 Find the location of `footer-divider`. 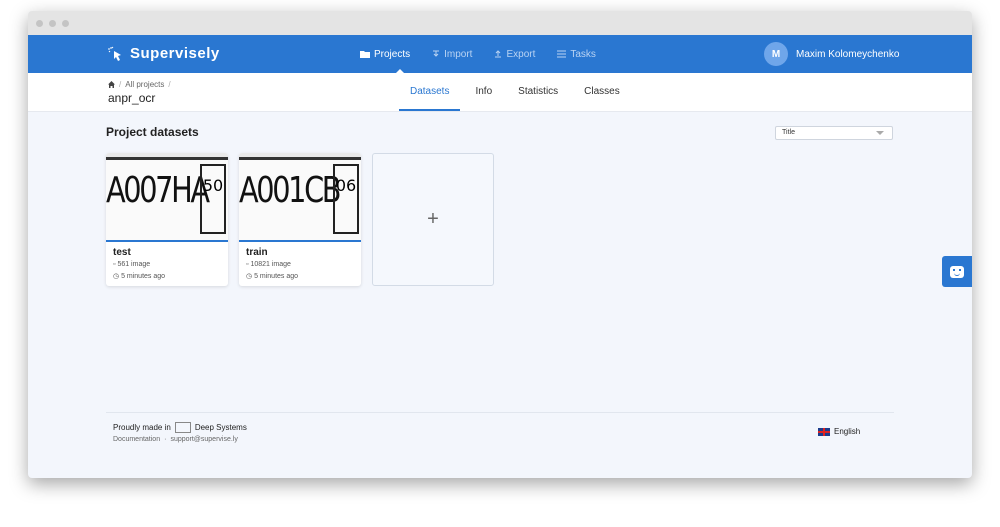

footer-divider is located at coordinates (500, 412).